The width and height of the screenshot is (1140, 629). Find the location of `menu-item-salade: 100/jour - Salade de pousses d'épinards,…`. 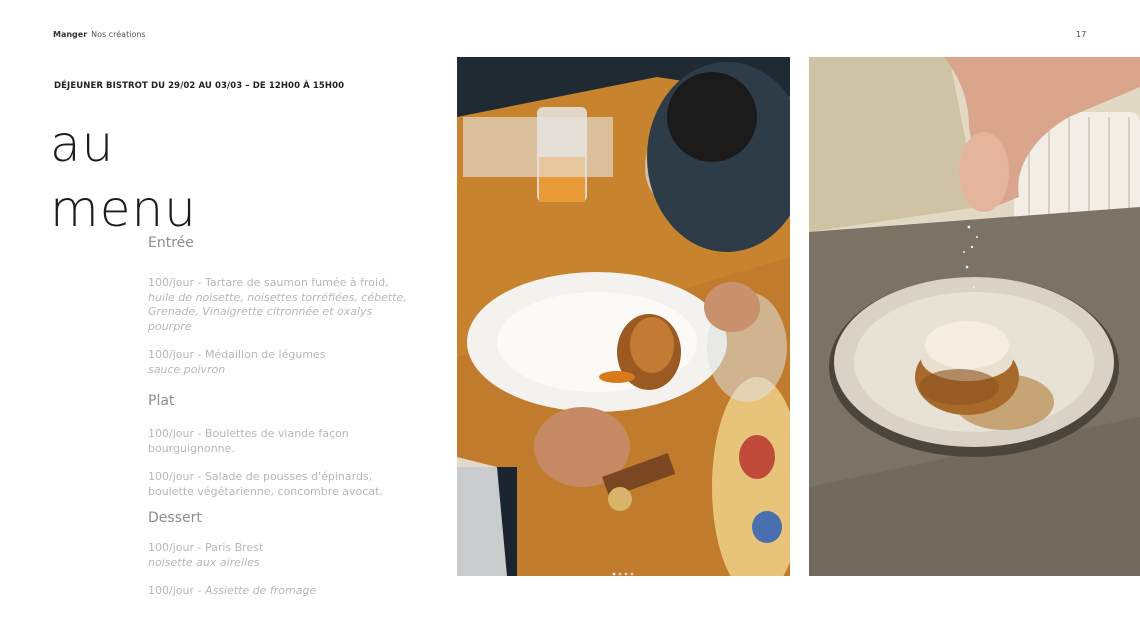

menu-item-salade: 100/jour - Salade de pousses d'épinards,… is located at coordinates (273, 484).